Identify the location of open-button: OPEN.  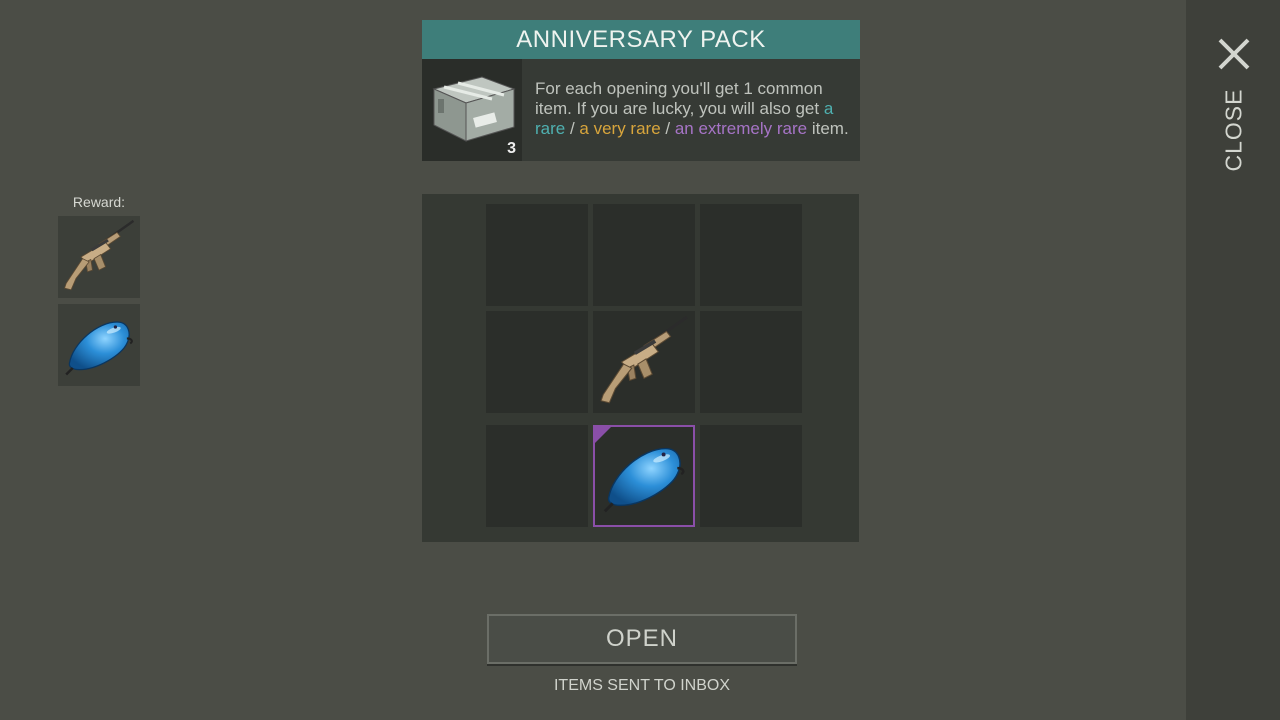
(642, 639).